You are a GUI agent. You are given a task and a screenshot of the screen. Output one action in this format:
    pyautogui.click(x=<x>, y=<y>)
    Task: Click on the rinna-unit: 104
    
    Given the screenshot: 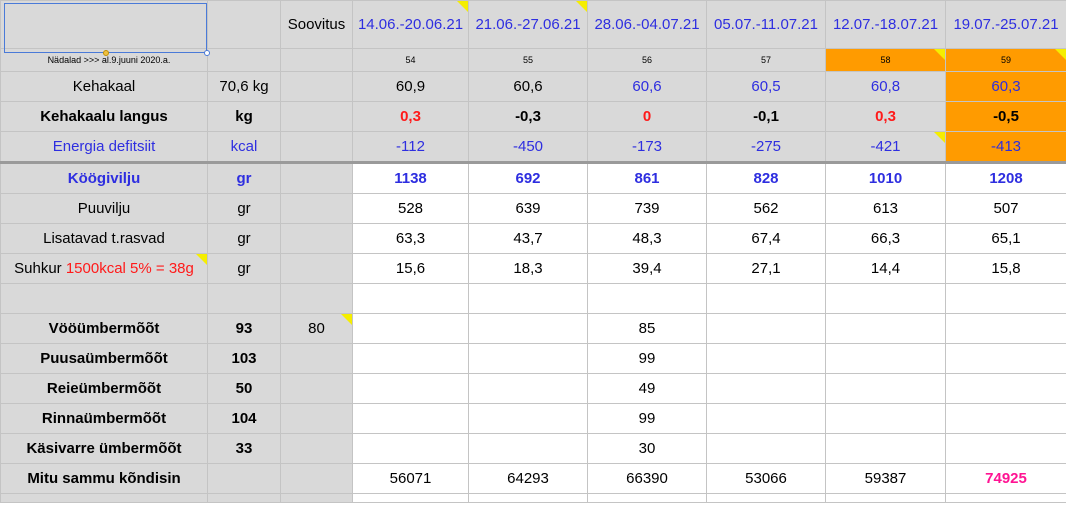 What is the action you would take?
    pyautogui.click(x=244, y=418)
    